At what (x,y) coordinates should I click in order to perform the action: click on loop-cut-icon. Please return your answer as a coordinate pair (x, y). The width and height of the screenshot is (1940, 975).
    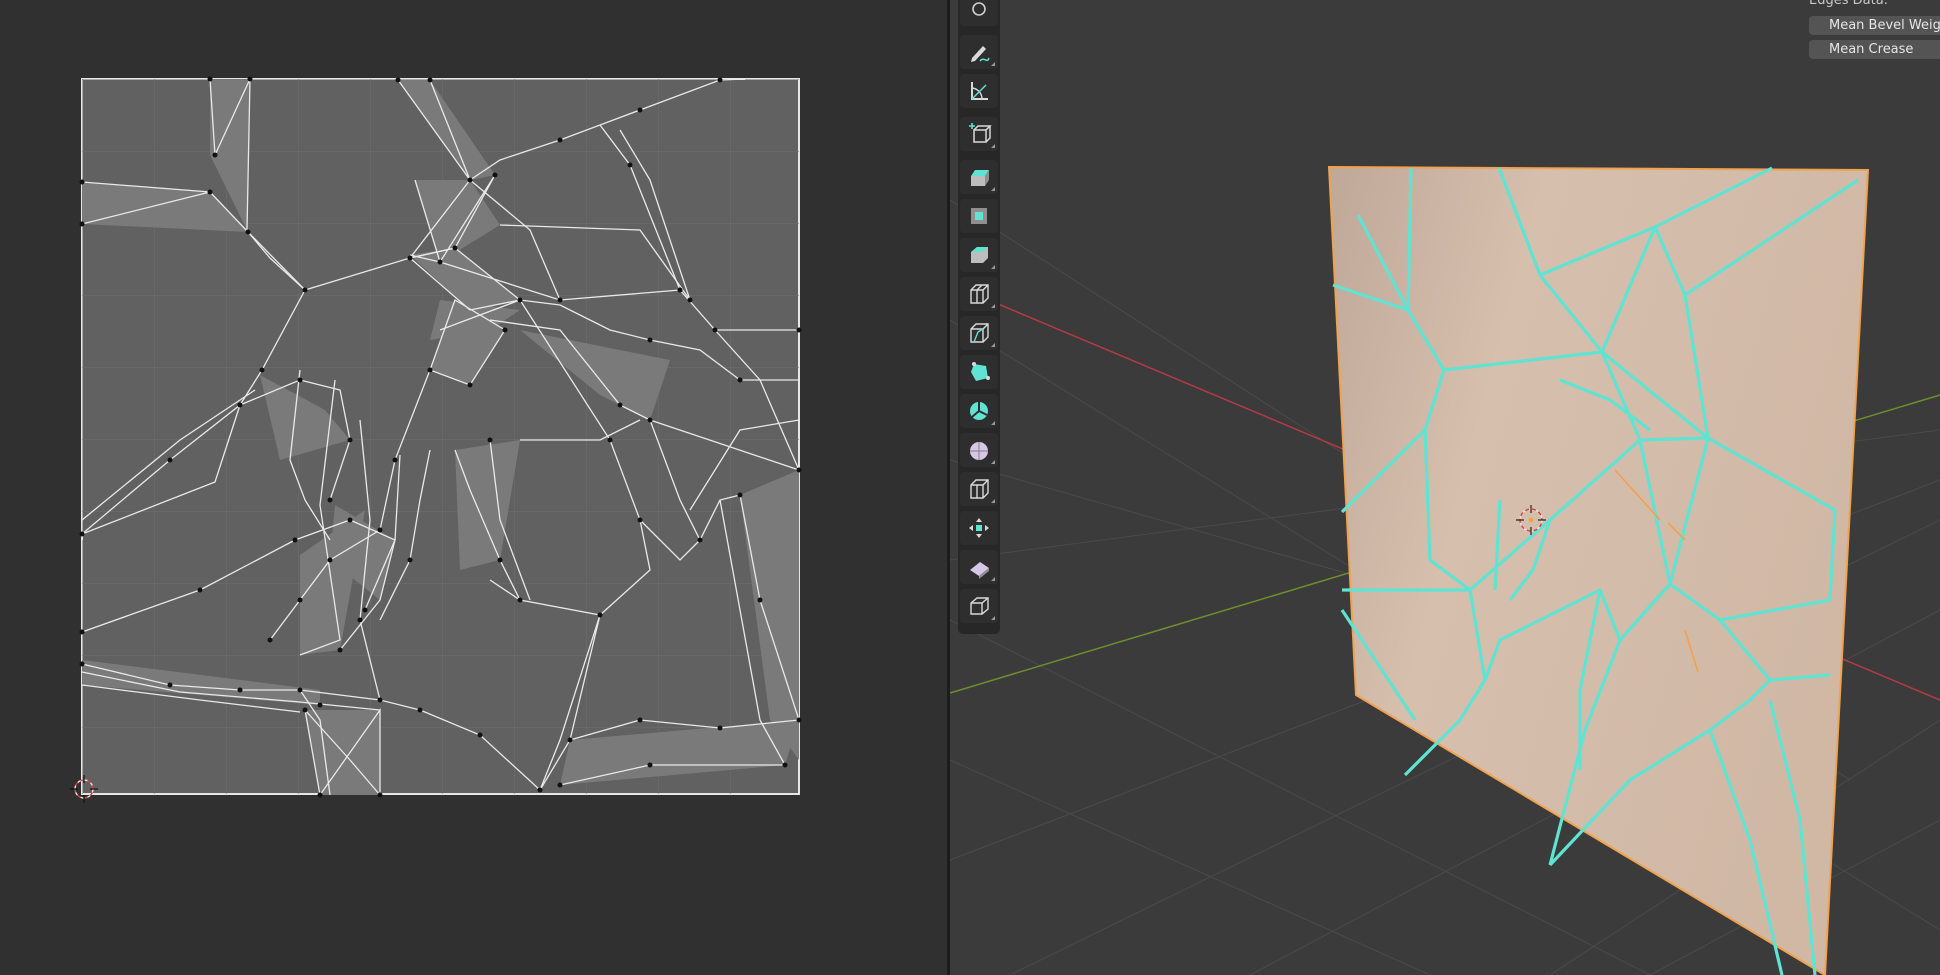
    Looking at the image, I should click on (979, 294).